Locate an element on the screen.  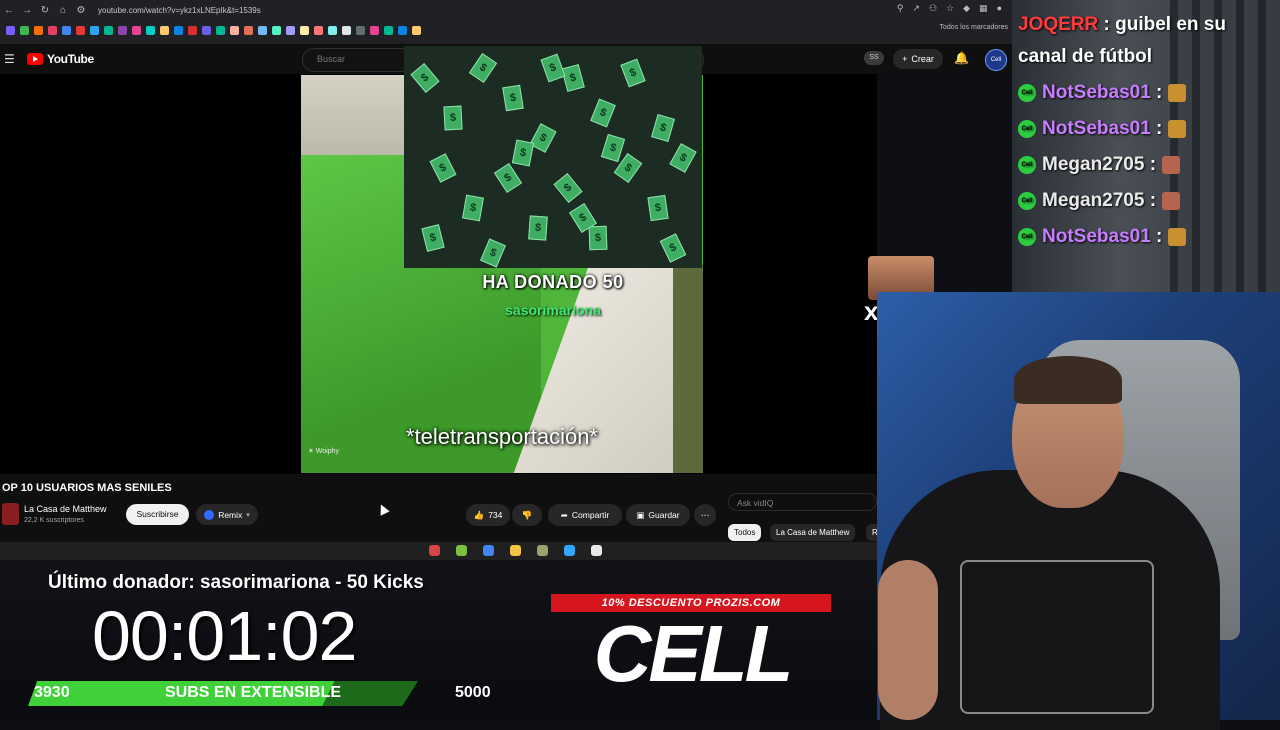
subs-label: SUBS EN EXTENSIBLE is located at coordinates (253, 692).